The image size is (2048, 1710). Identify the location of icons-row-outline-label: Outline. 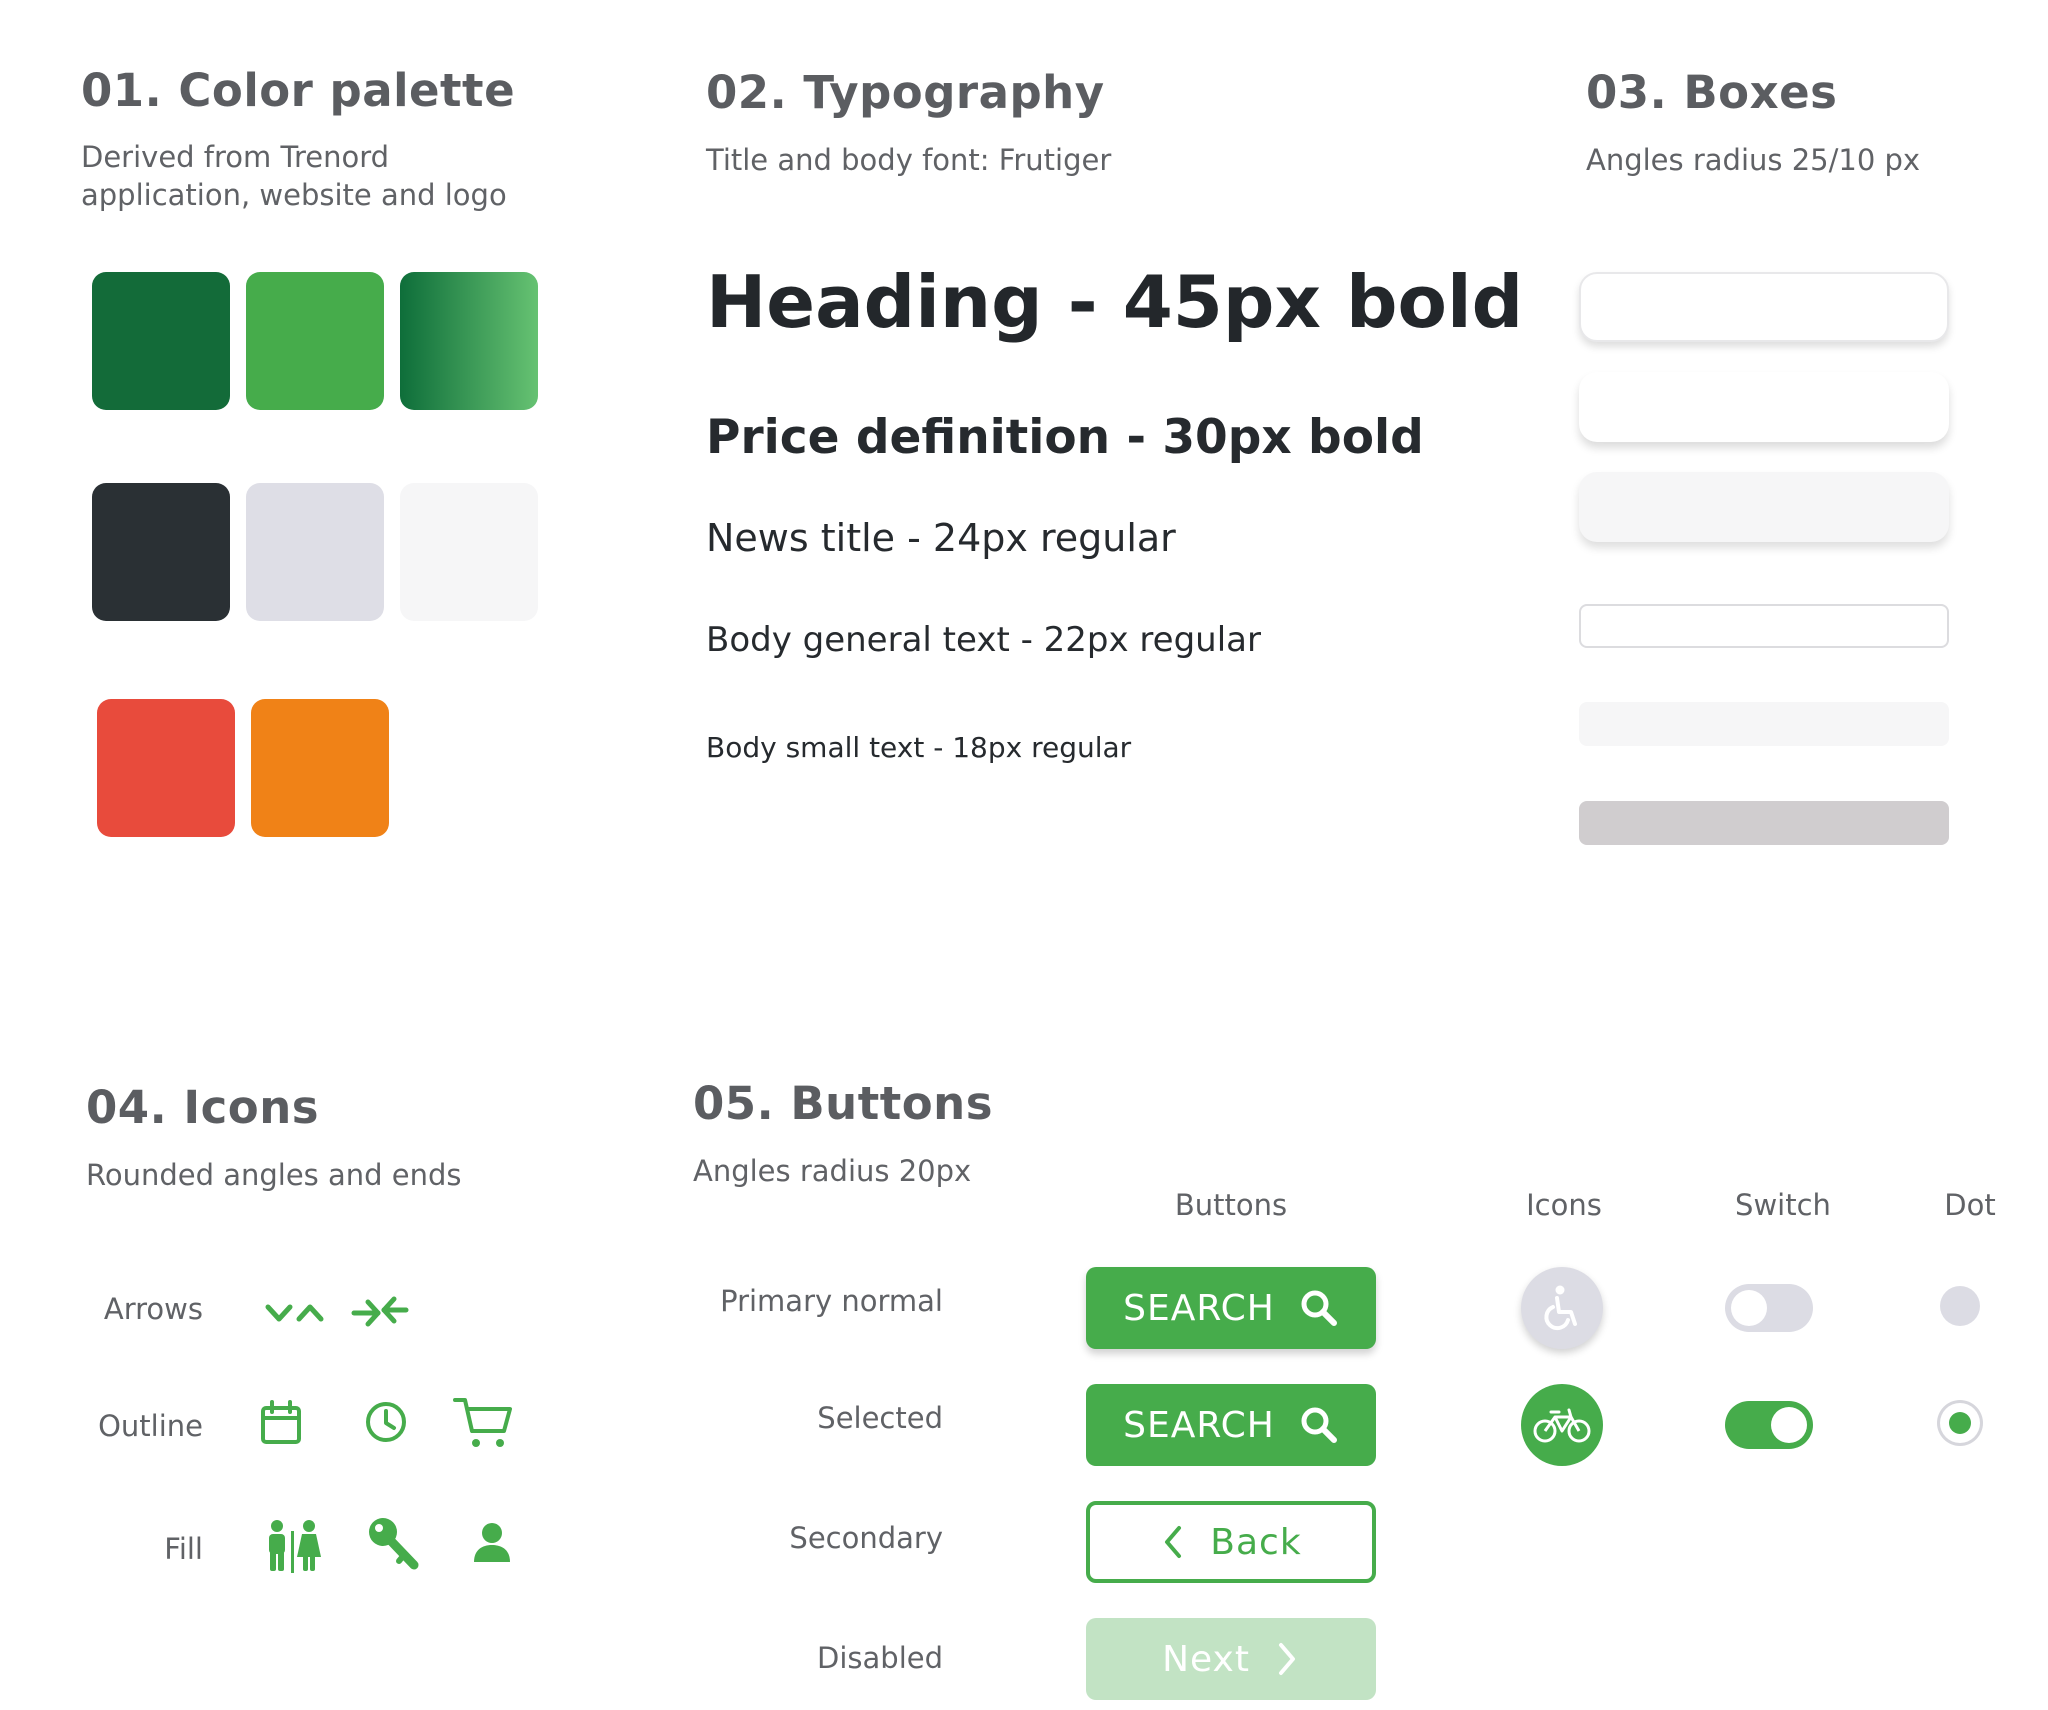
(150, 1426).